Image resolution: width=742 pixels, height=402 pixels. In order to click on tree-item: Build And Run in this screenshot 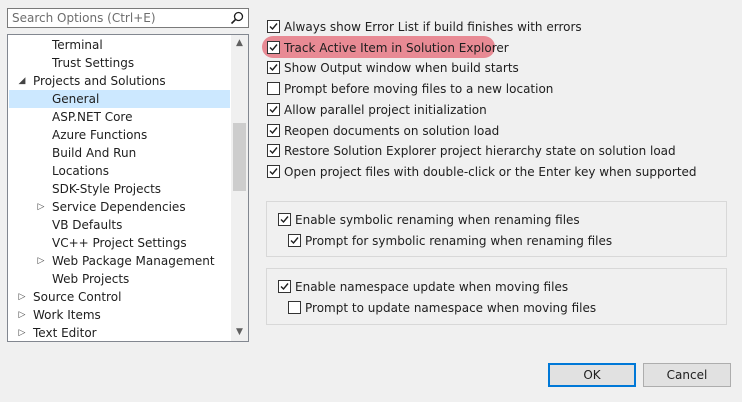, I will do `click(119, 153)`.